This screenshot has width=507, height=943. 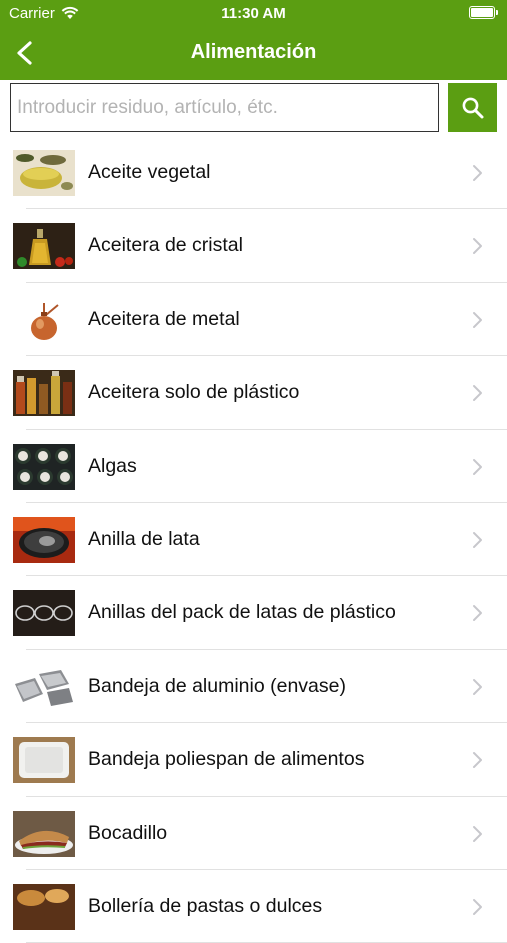 What do you see at coordinates (242, 612) in the screenshot?
I see `list-item-label: Anillas del pack de latas de plástico` at bounding box center [242, 612].